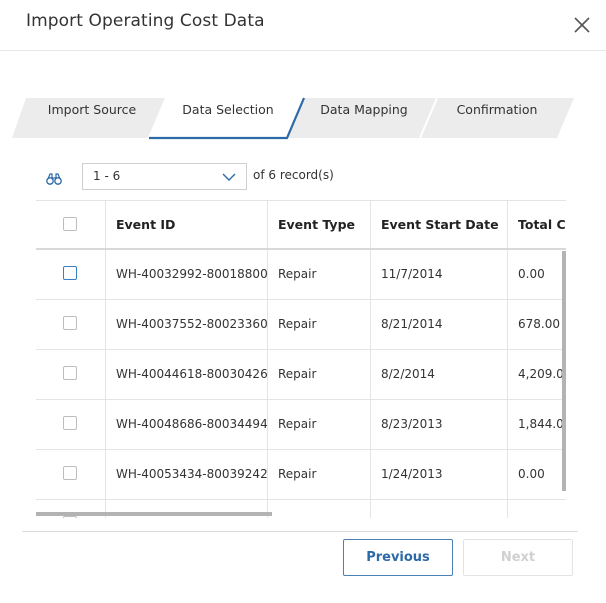  I want to click on grid-vertical-scrollbar, so click(564, 371).